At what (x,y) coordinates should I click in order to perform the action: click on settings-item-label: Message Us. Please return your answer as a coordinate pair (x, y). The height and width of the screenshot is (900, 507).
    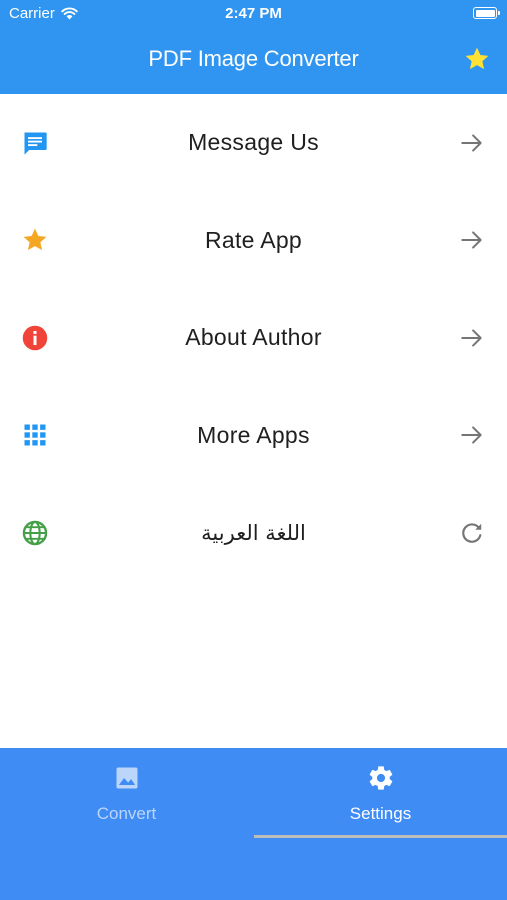
    Looking at the image, I should click on (253, 142).